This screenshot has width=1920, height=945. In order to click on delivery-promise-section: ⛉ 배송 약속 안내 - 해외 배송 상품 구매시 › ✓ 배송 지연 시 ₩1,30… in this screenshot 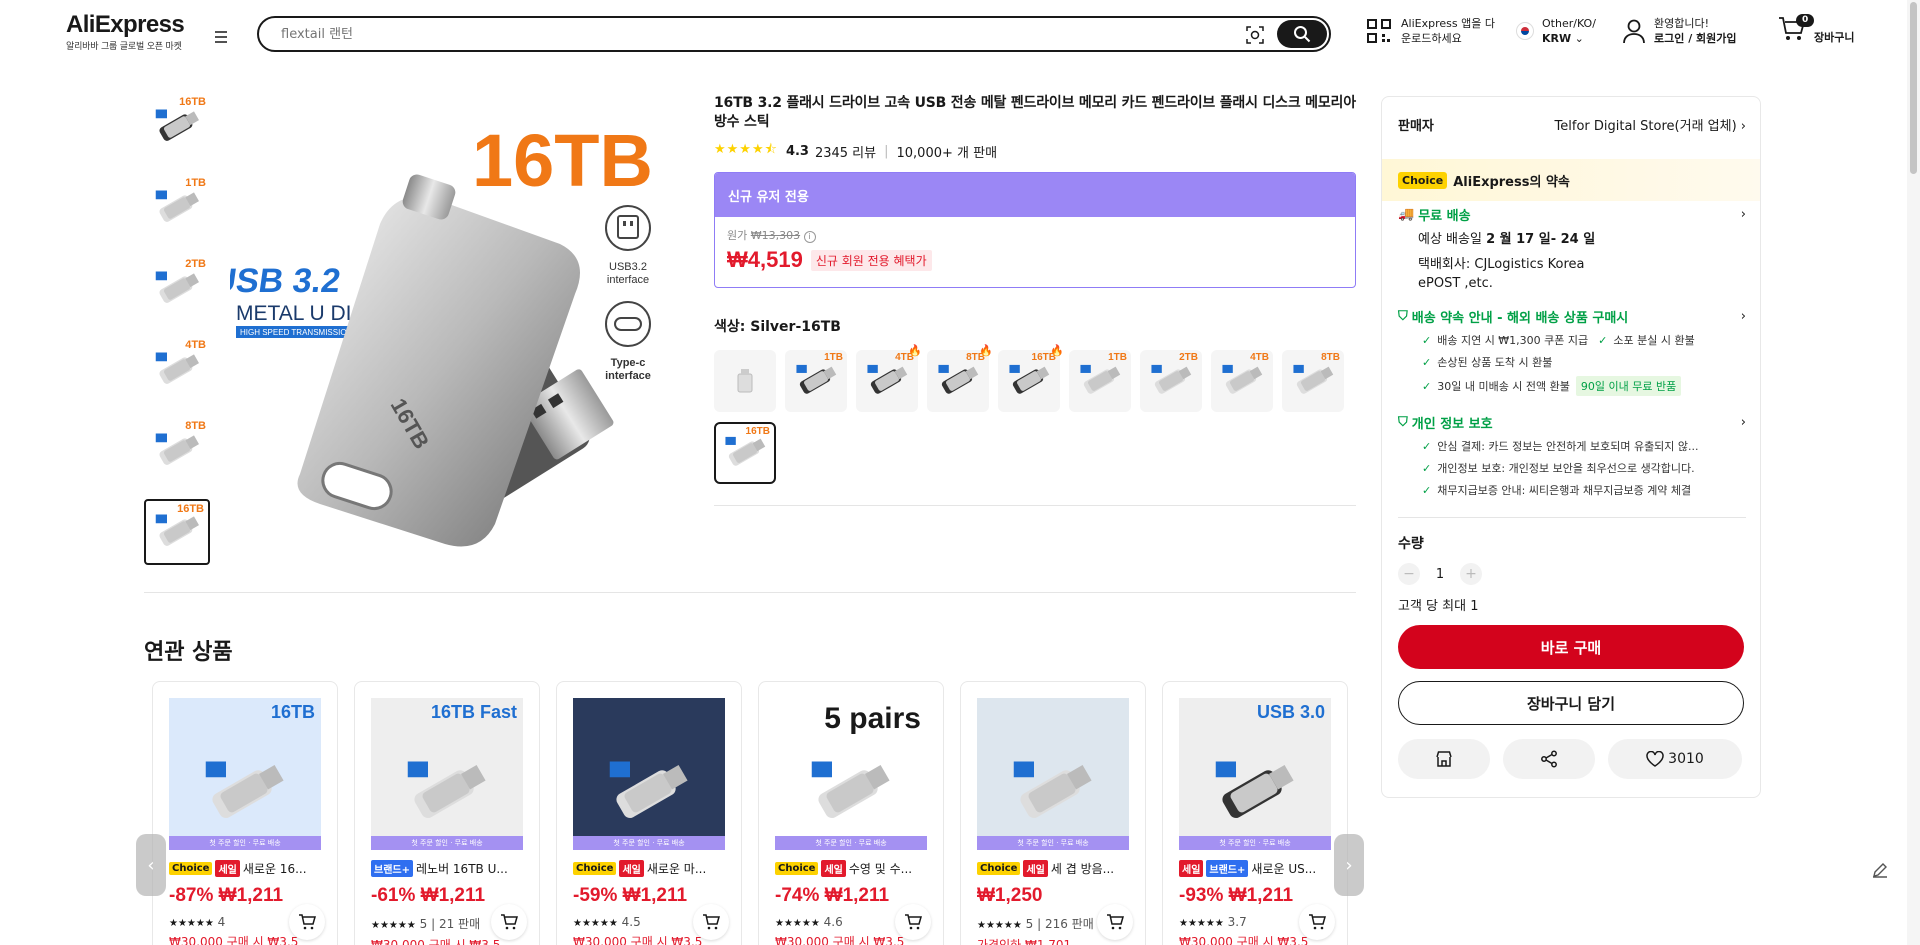, I will do `click(1572, 351)`.